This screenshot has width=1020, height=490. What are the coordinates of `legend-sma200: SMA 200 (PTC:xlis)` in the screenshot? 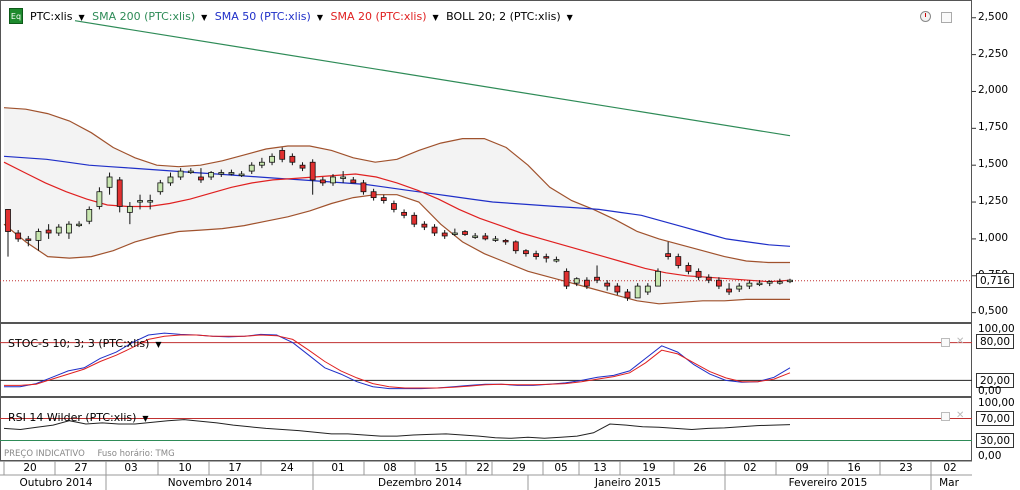 It's located at (143, 16).